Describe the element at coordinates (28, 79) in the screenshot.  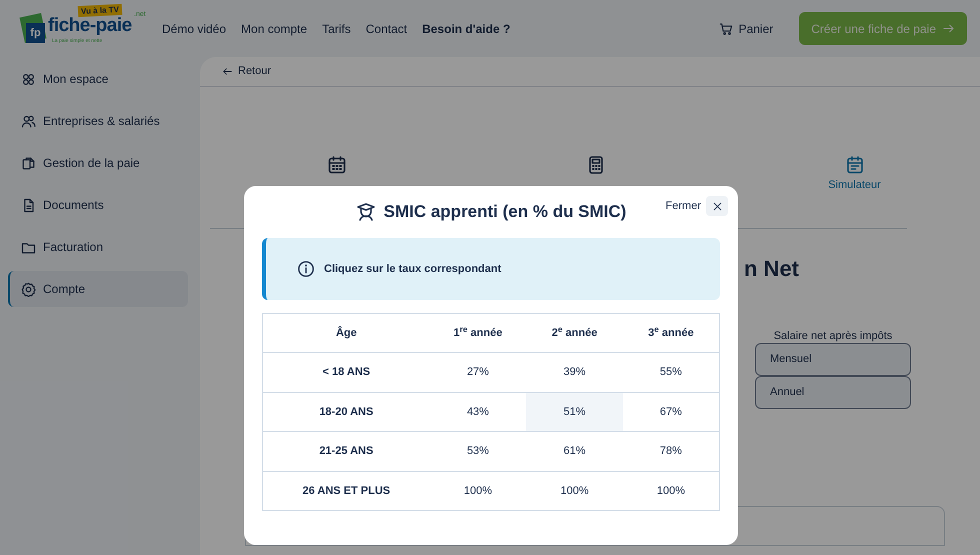
I see `grid-icon` at that location.